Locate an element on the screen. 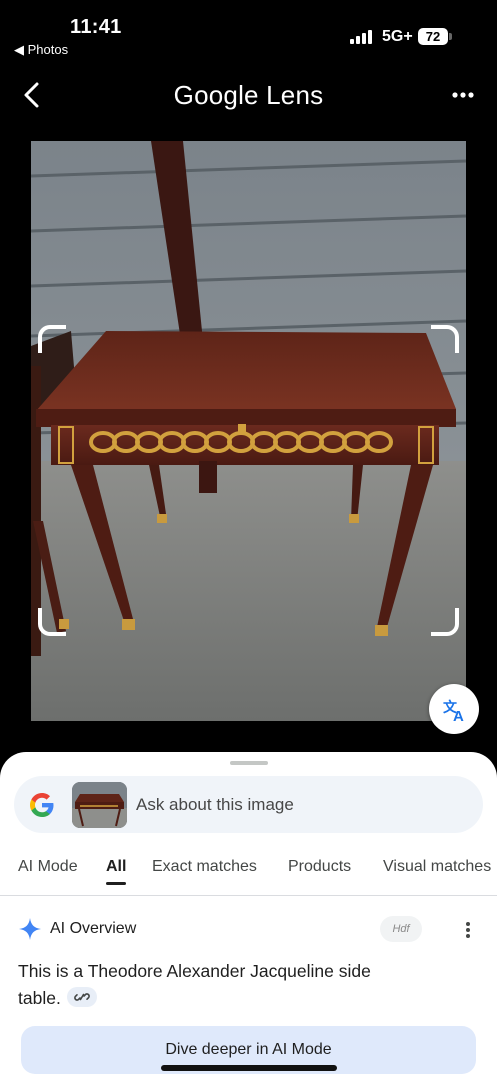 This screenshot has height=1080, width=497. home-indicator is located at coordinates (249, 1068).